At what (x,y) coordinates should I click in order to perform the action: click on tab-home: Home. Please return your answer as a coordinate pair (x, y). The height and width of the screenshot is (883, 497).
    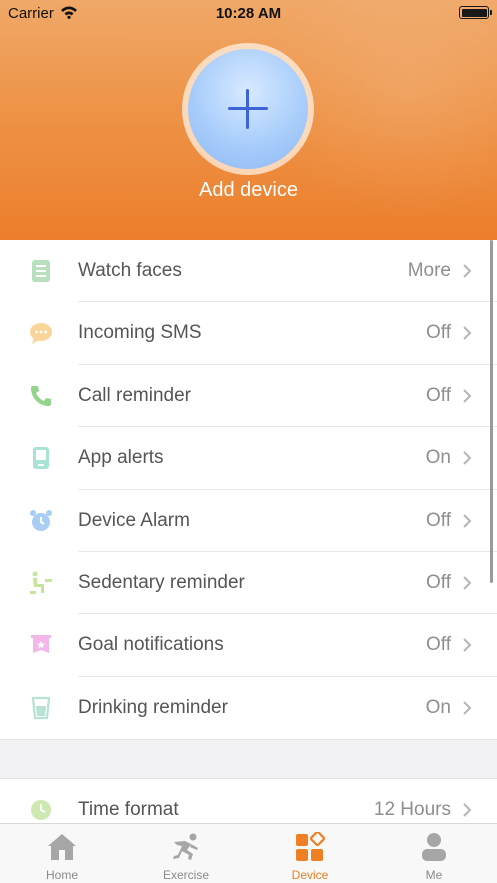
    Looking at the image, I should click on (62, 853).